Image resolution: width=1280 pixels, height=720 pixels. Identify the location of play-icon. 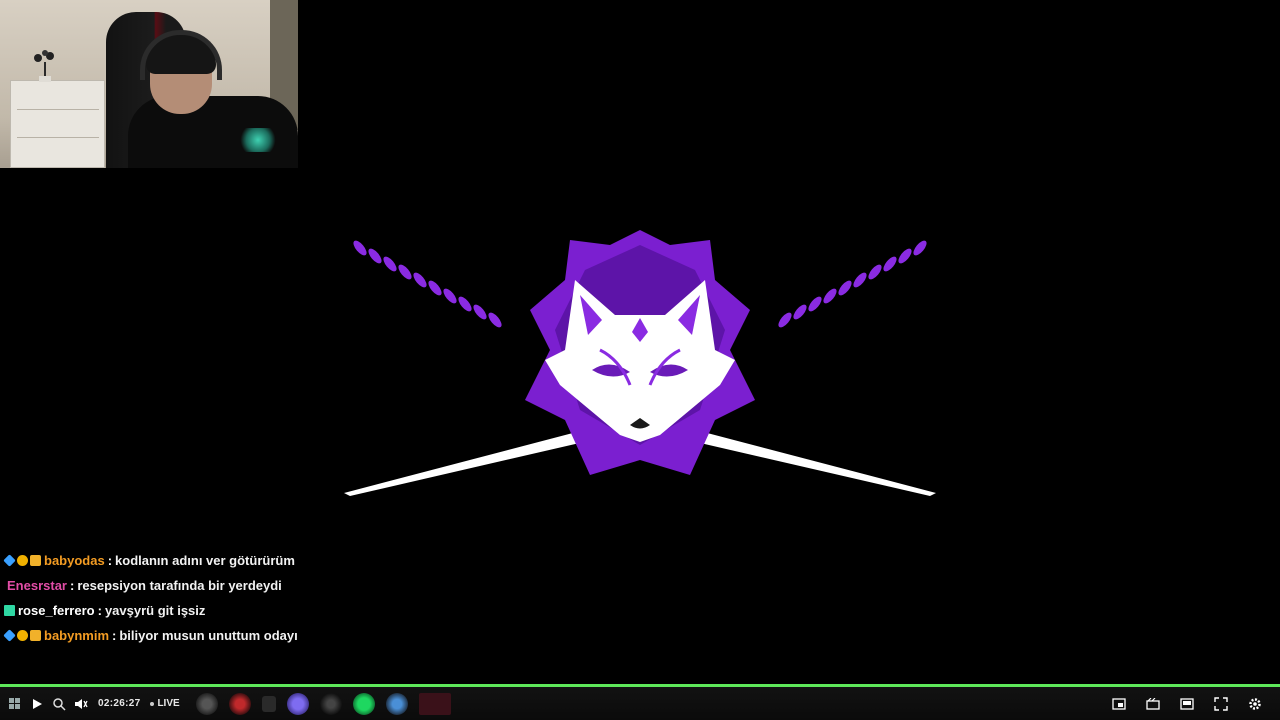
(37, 704).